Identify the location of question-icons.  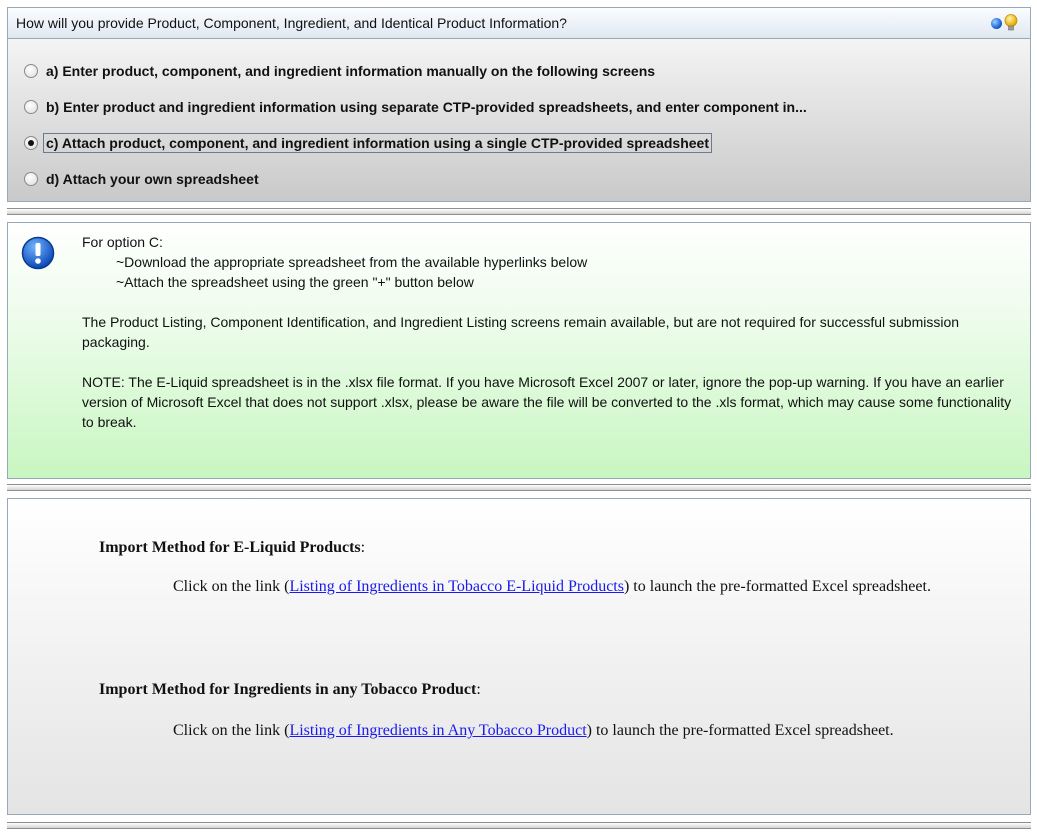
(1010, 23).